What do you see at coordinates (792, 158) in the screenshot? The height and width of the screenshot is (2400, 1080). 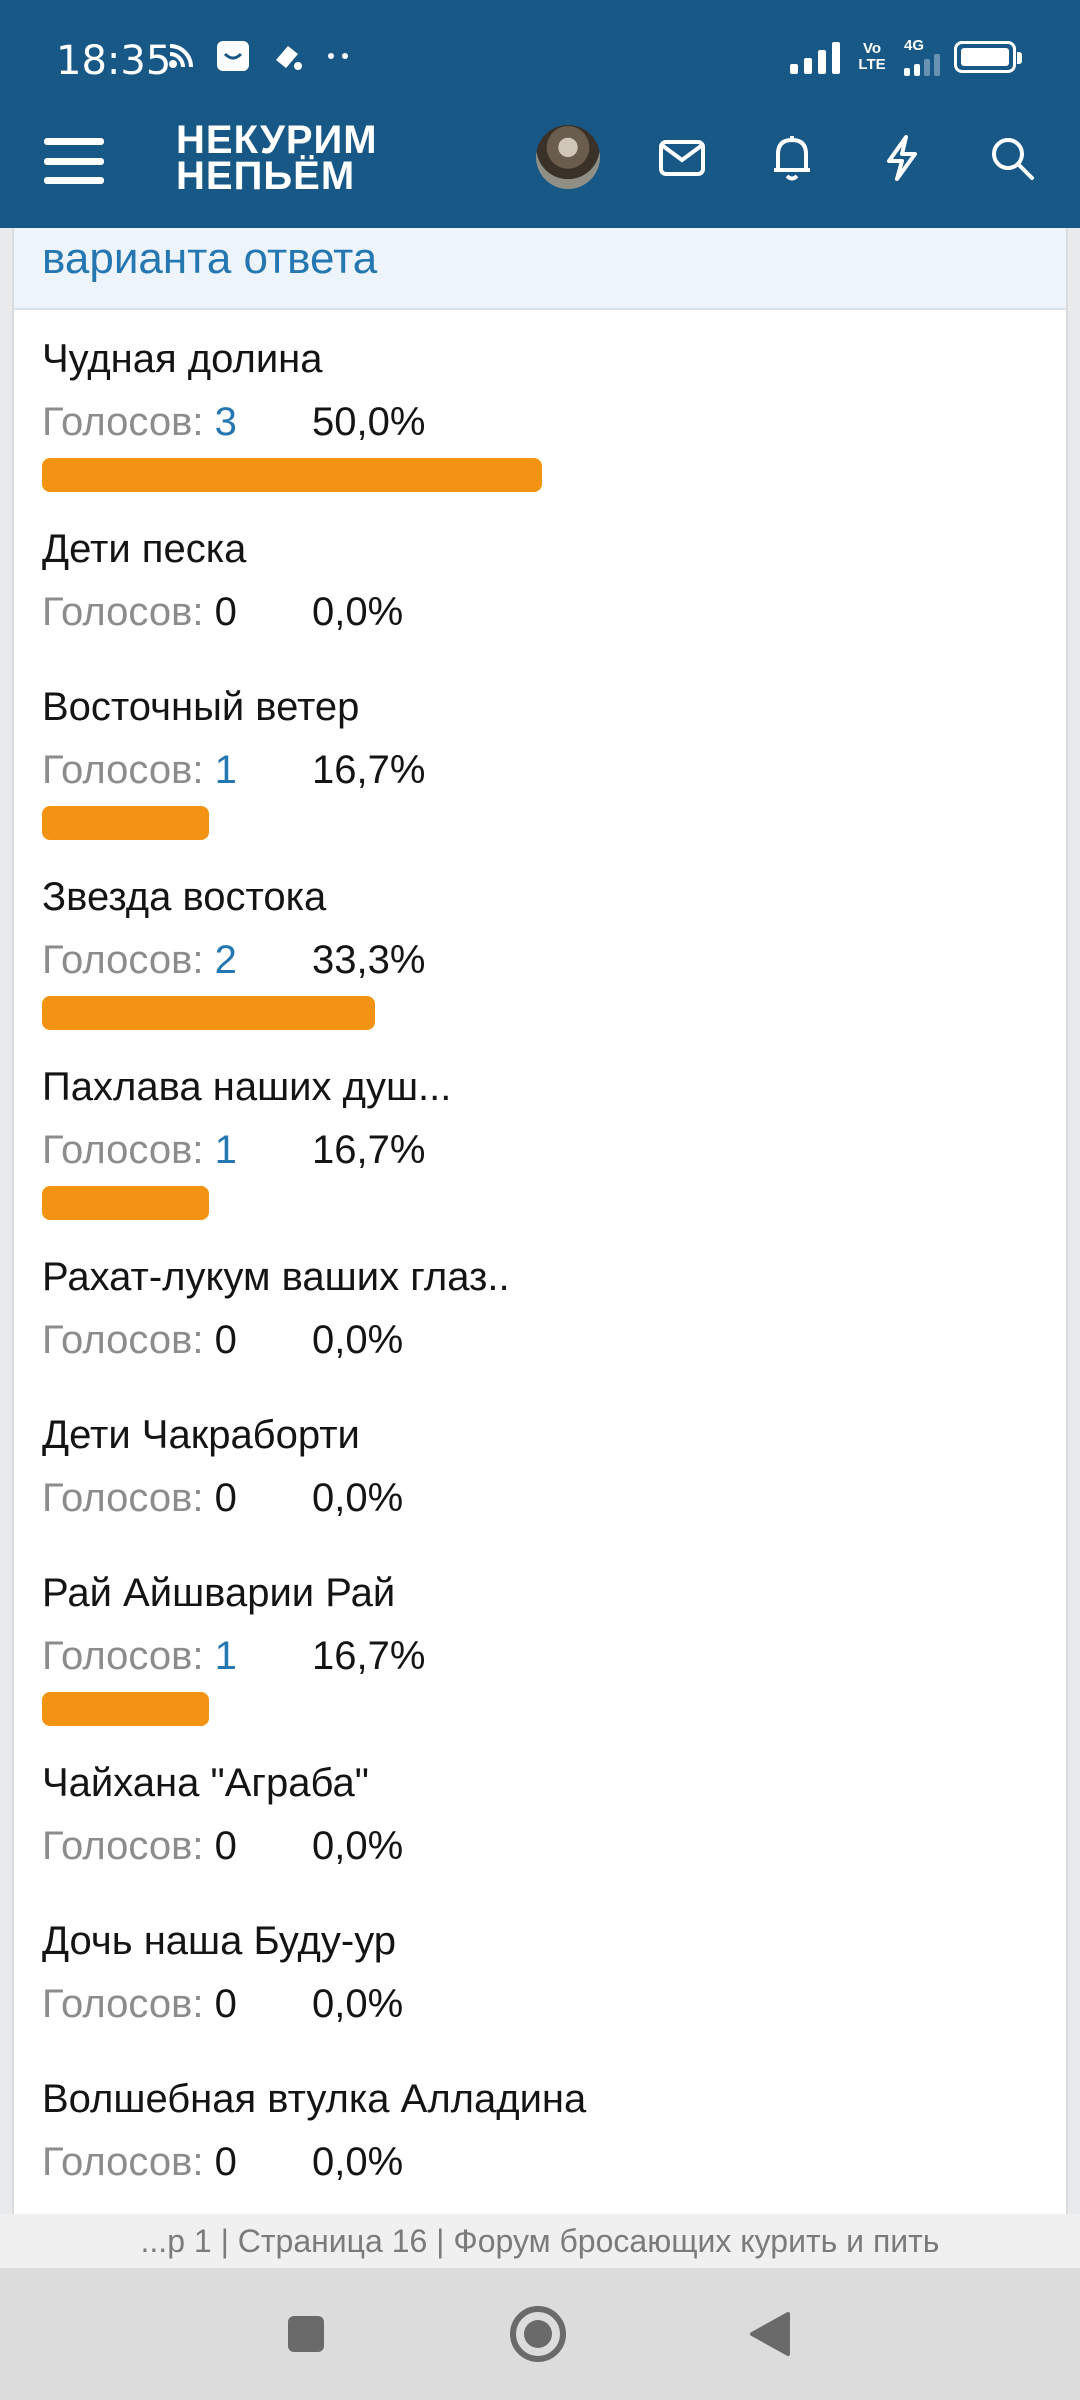 I see `bell-icon` at bounding box center [792, 158].